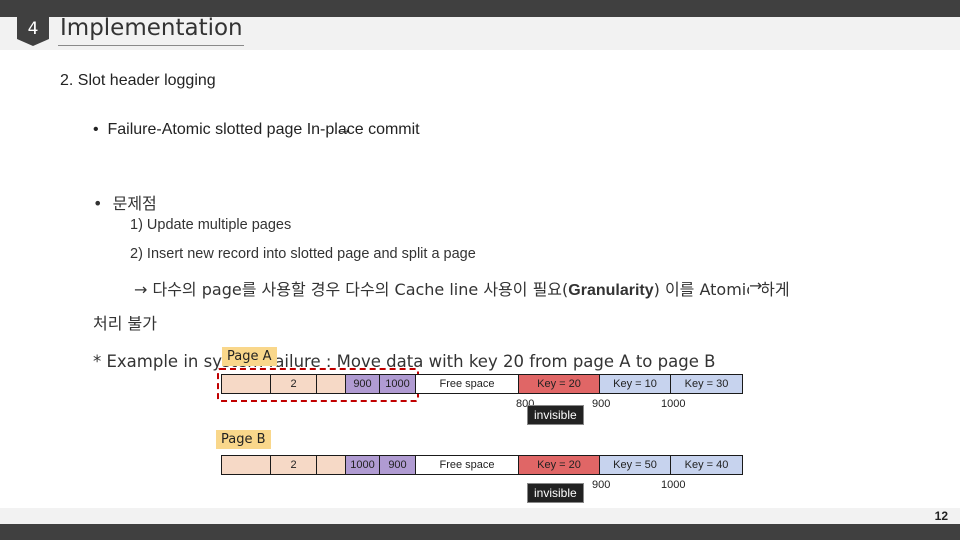 The image size is (960, 540). Describe the element at coordinates (611, 290) in the screenshot. I see `granularity-term: Granularity` at that location.